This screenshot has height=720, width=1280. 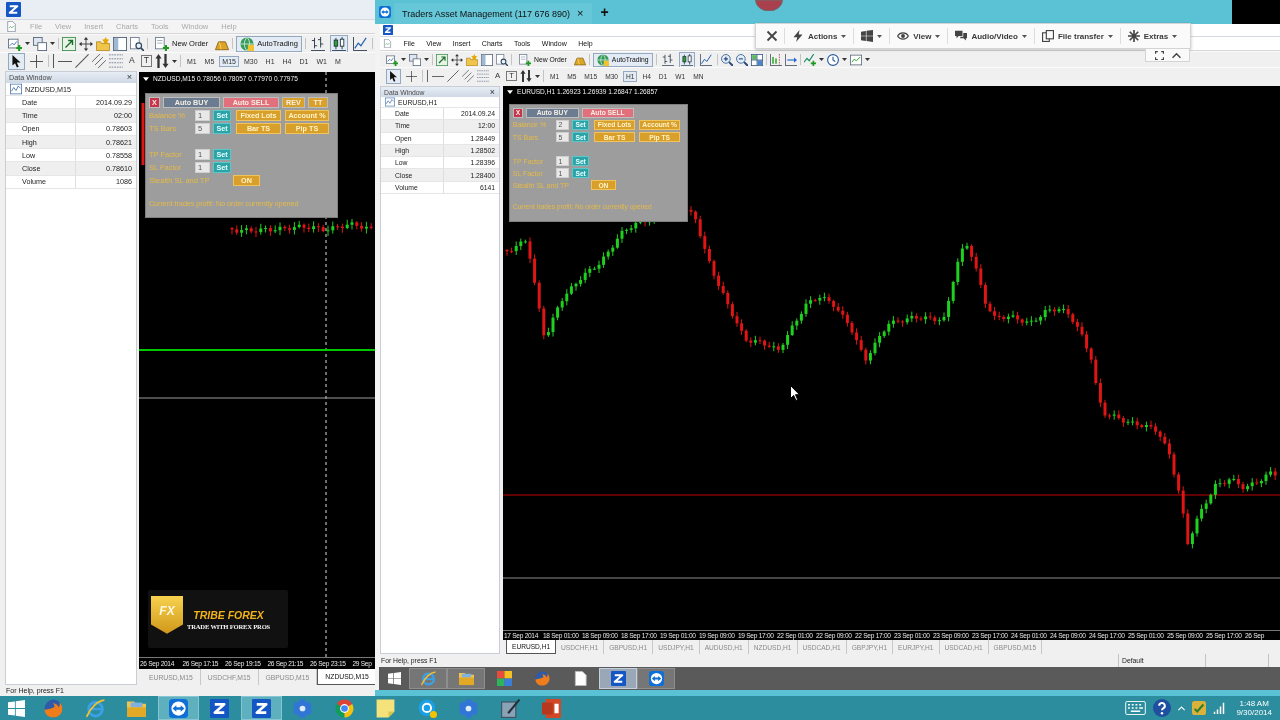 What do you see at coordinates (903, 36) in the screenshot?
I see `eye-icon` at bounding box center [903, 36].